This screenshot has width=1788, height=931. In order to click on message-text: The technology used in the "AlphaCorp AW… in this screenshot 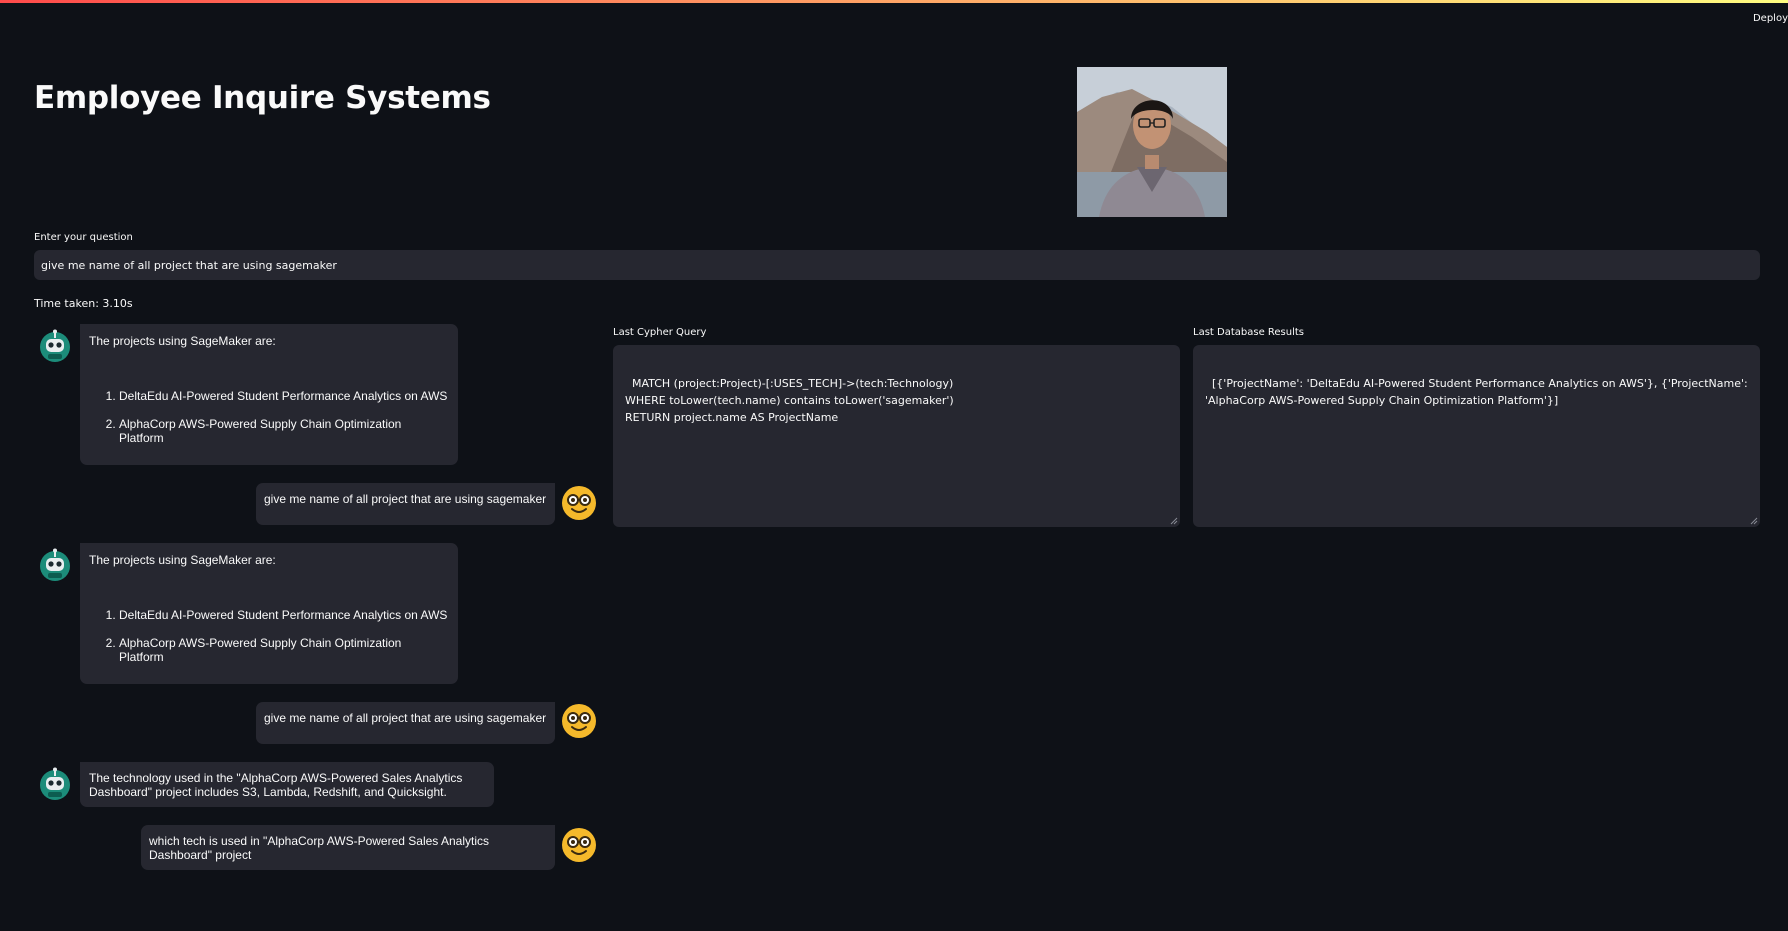, I will do `click(276, 785)`.